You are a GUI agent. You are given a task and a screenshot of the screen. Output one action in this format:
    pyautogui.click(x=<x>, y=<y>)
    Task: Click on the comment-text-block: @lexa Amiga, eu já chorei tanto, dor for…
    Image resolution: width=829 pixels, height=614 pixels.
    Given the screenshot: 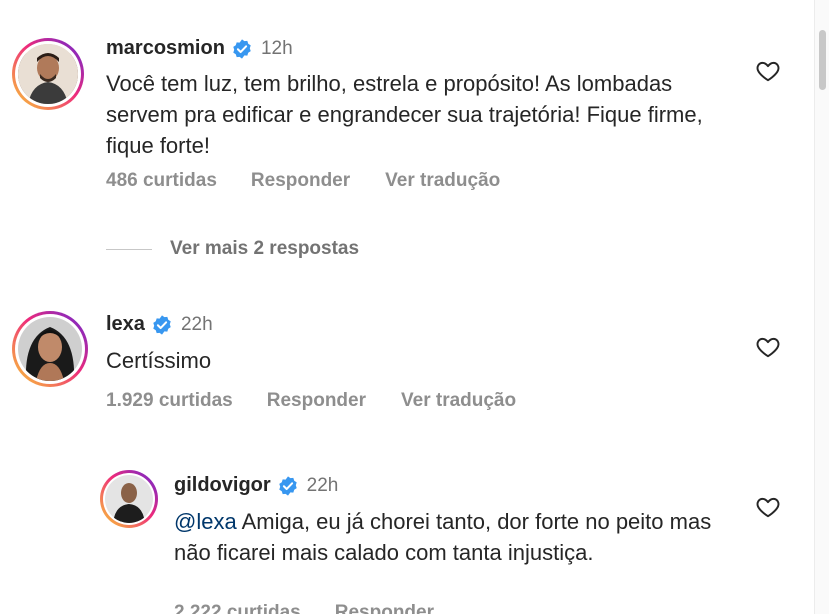 What is the action you would take?
    pyautogui.click(x=444, y=537)
    